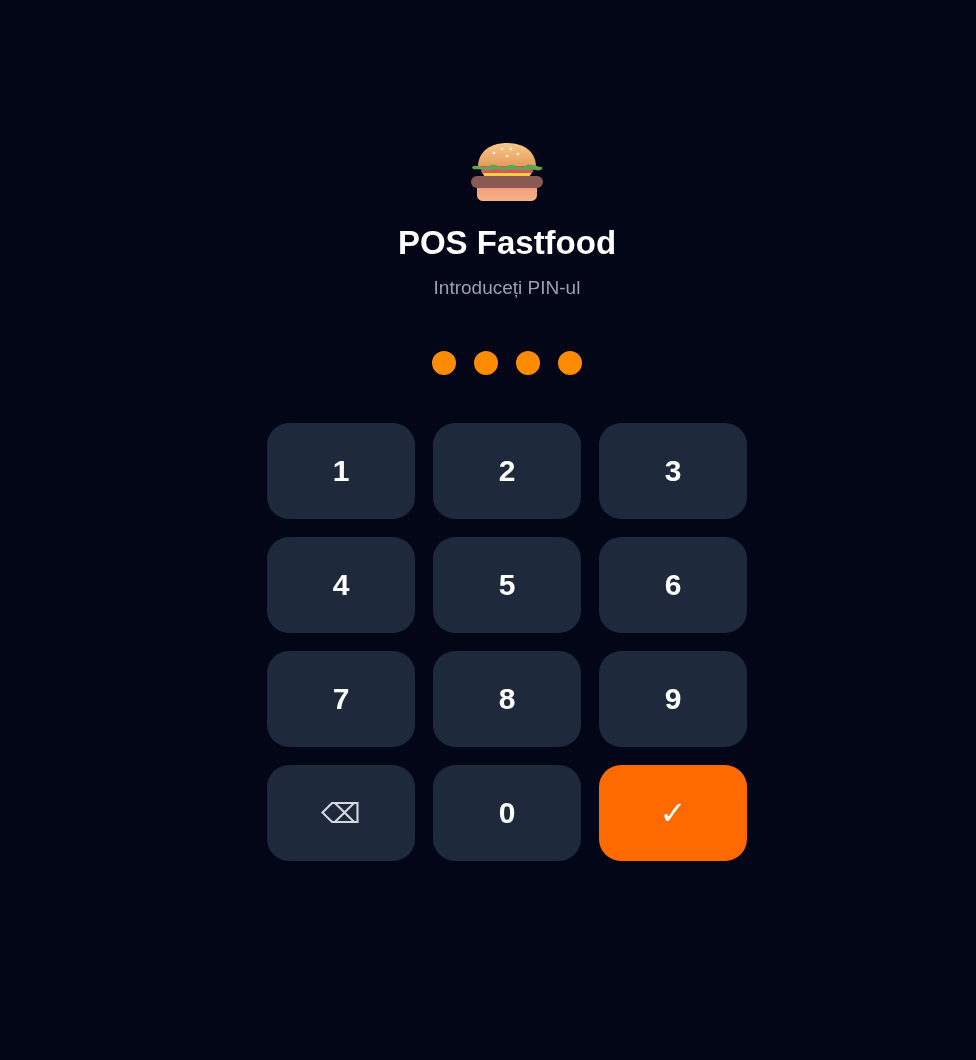 The height and width of the screenshot is (1060, 976). Describe the element at coordinates (507, 288) in the screenshot. I see `pin-prompt: Introduceți PIN-ul` at that location.